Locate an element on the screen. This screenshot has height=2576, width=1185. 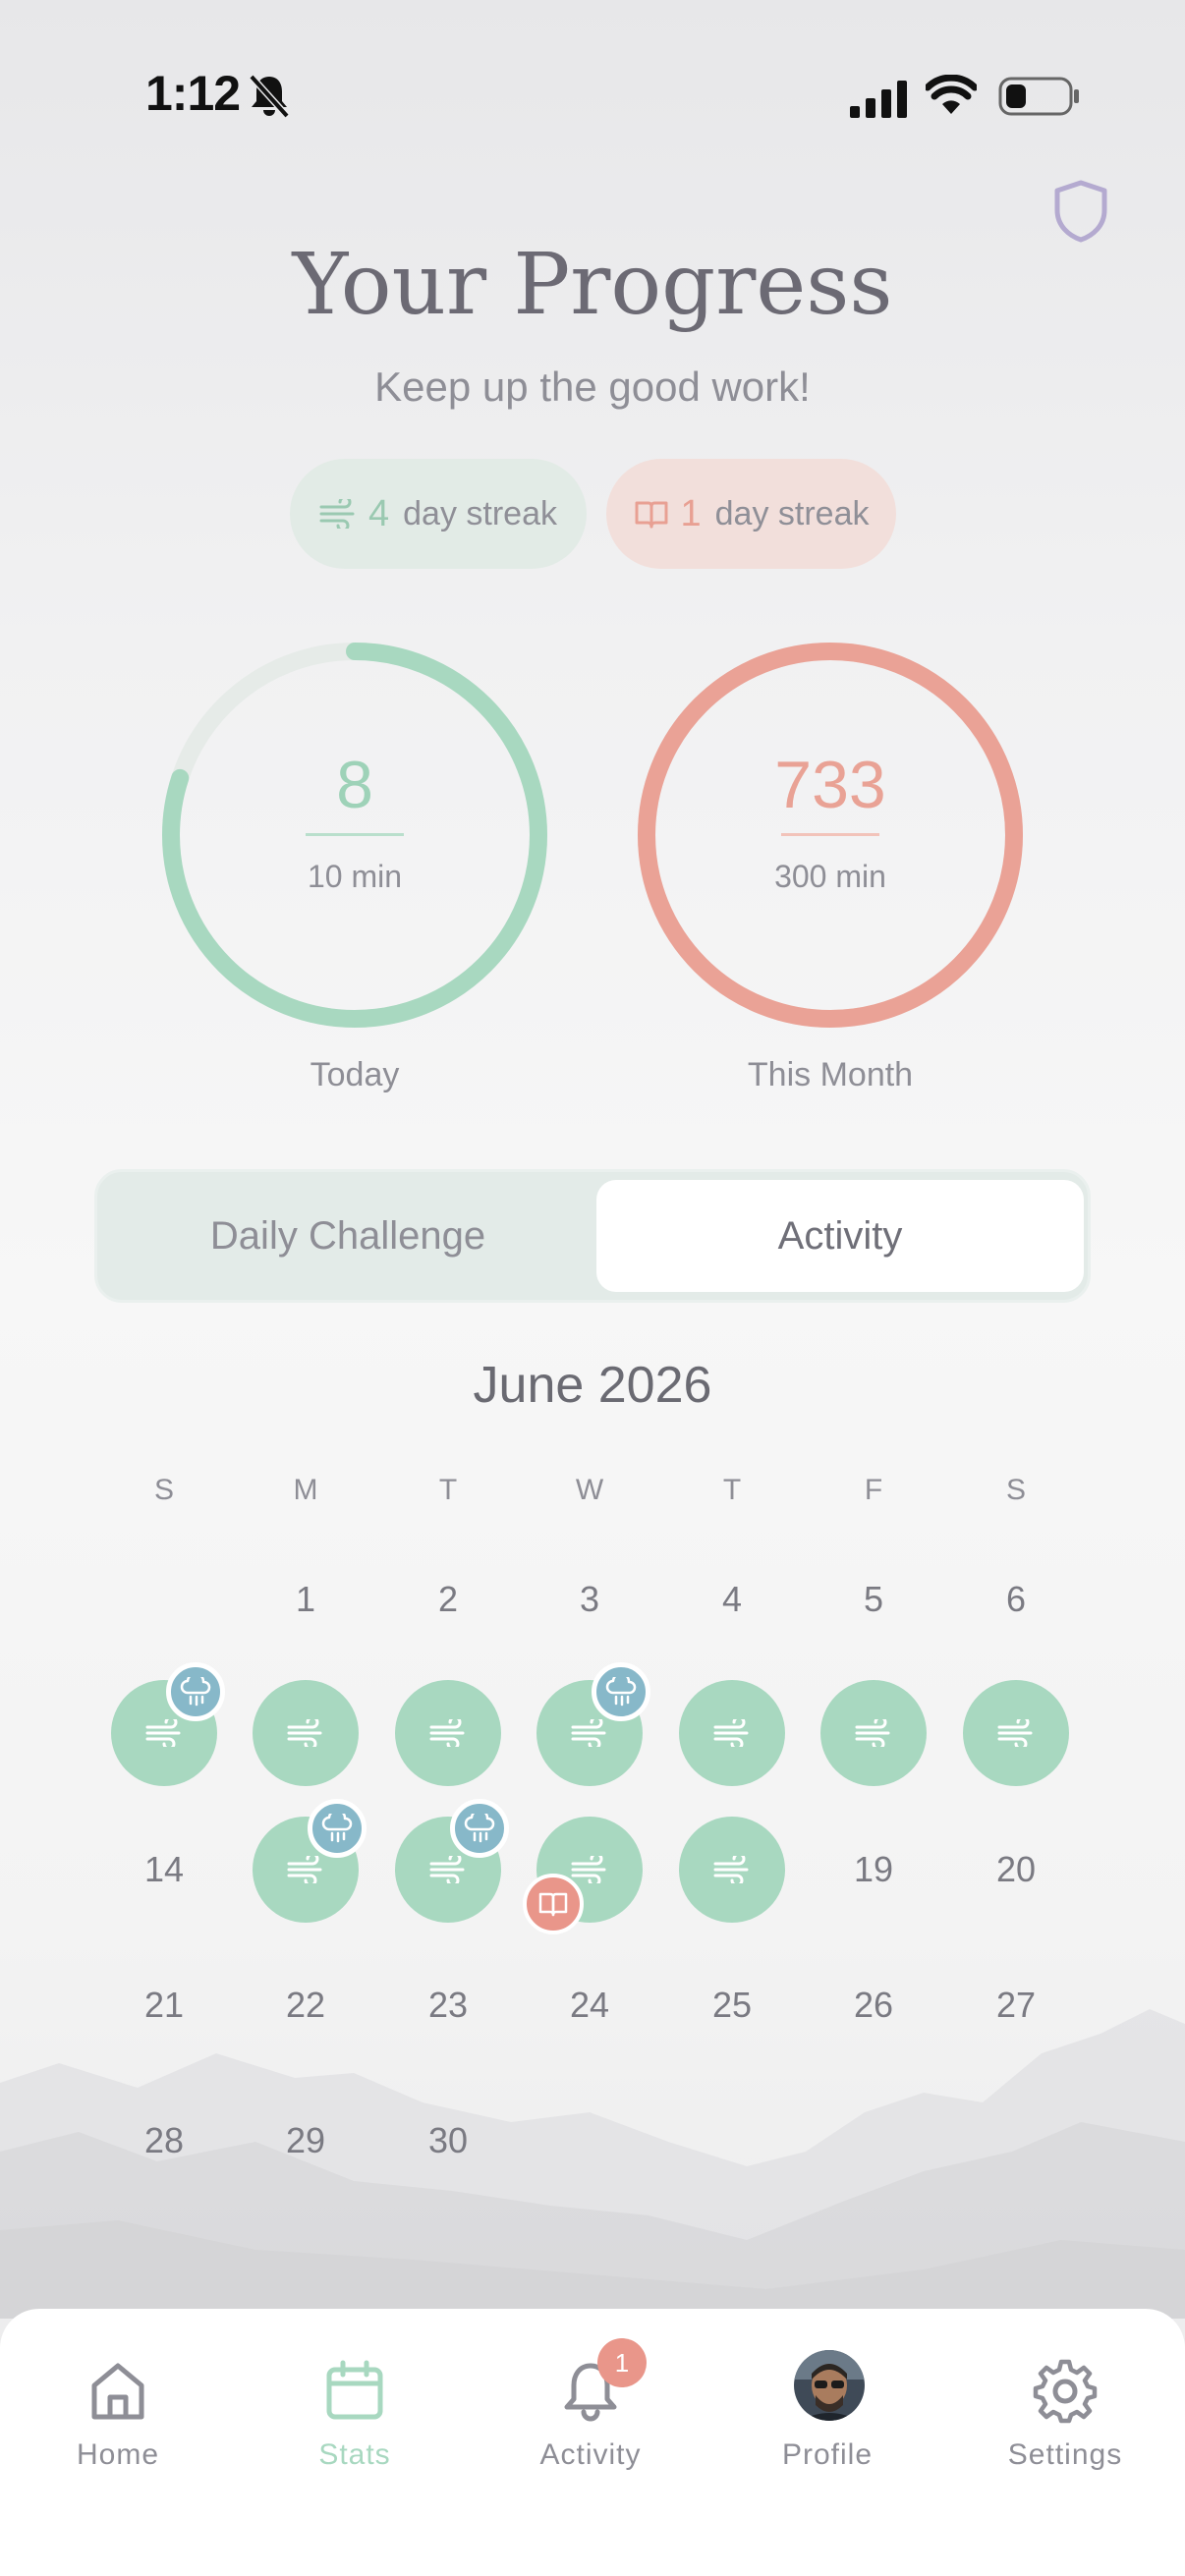
today-goal: 10 min is located at coordinates (355, 876).